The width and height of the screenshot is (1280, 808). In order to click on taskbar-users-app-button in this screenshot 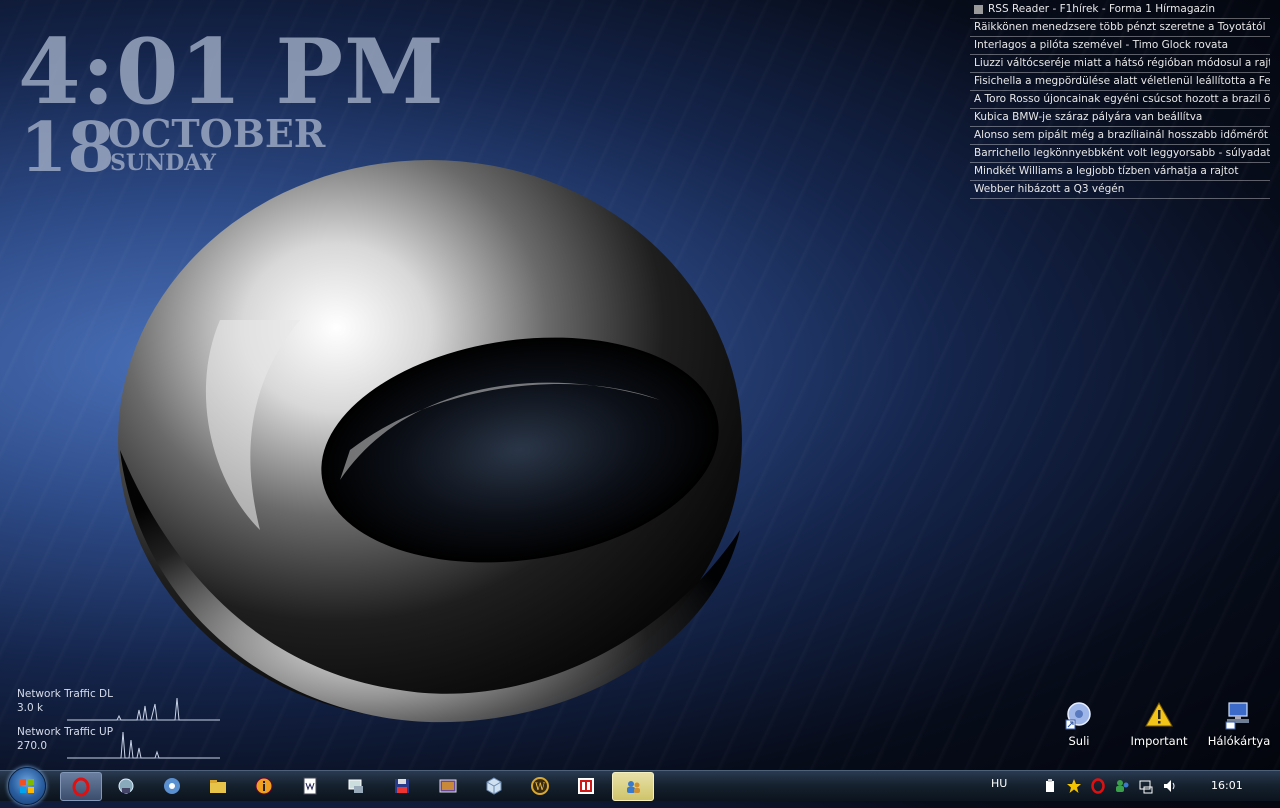, I will do `click(633, 786)`.